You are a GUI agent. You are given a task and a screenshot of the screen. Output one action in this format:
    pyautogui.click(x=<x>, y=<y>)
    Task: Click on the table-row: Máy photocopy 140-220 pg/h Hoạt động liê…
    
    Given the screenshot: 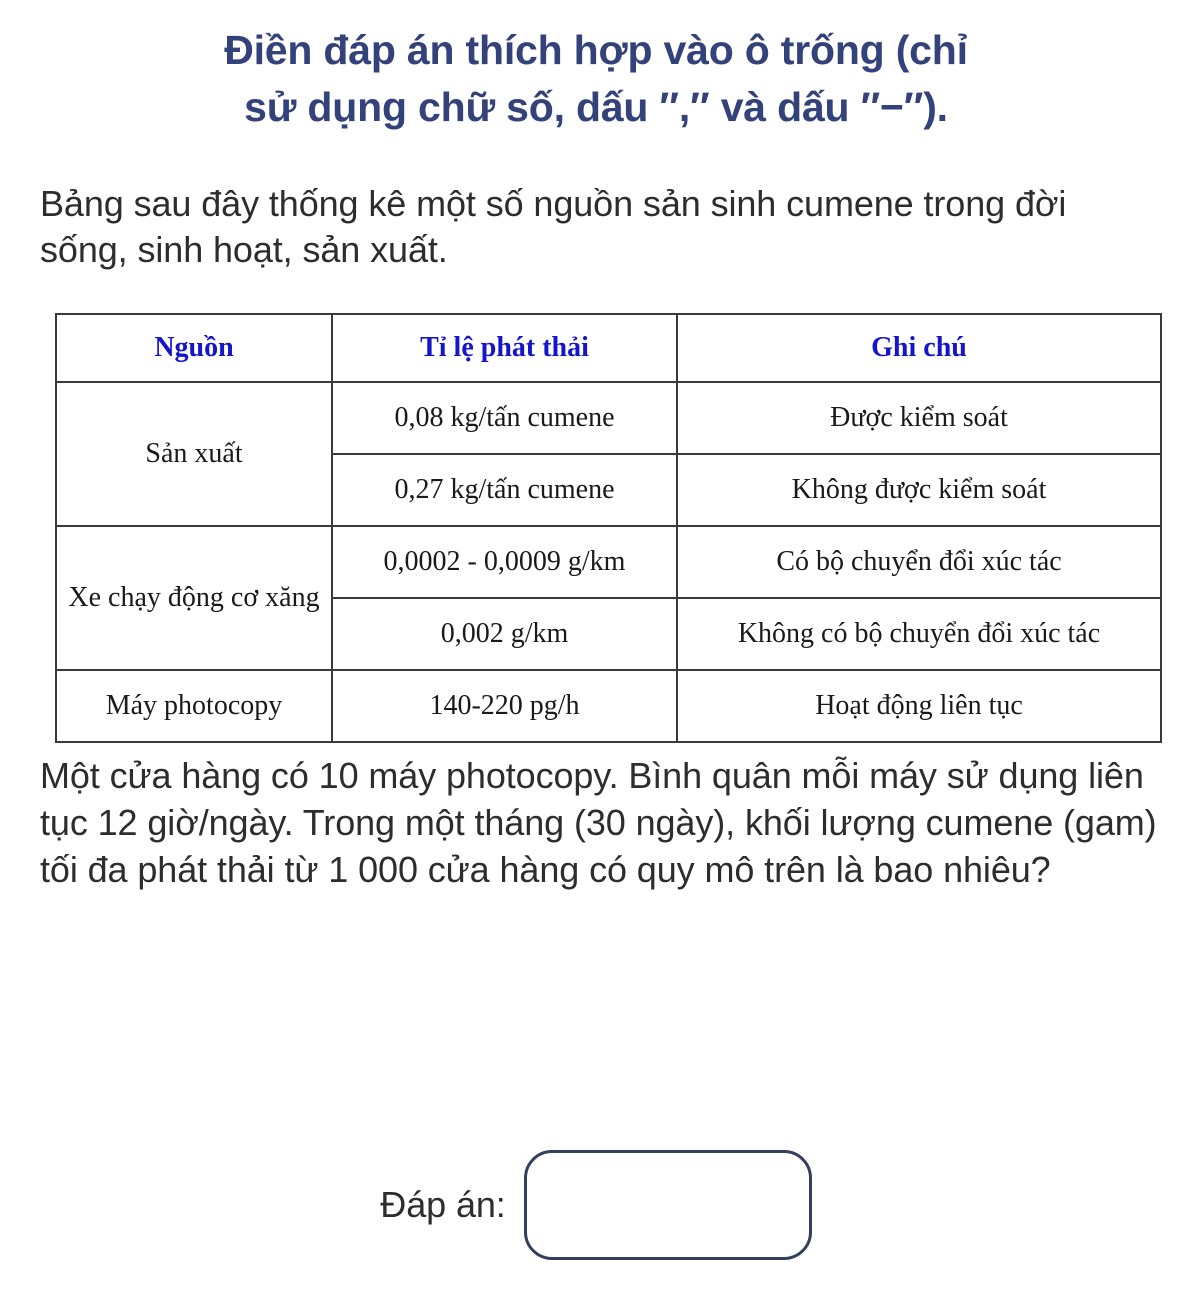 What is the action you would take?
    pyautogui.click(x=608, y=706)
    